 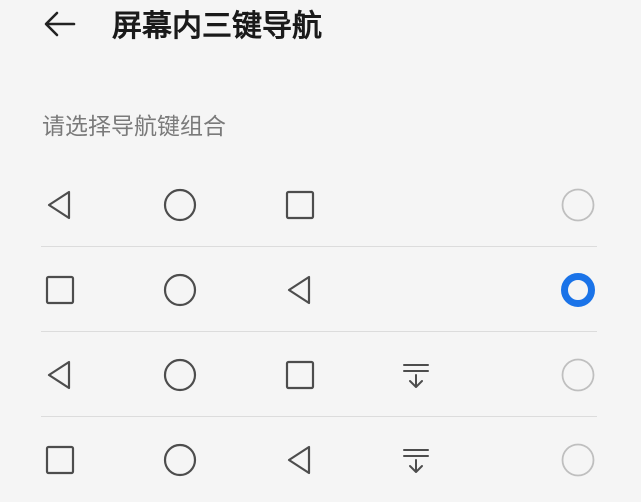 I want to click on section-label: 请选择导航键组合, so click(x=134, y=127).